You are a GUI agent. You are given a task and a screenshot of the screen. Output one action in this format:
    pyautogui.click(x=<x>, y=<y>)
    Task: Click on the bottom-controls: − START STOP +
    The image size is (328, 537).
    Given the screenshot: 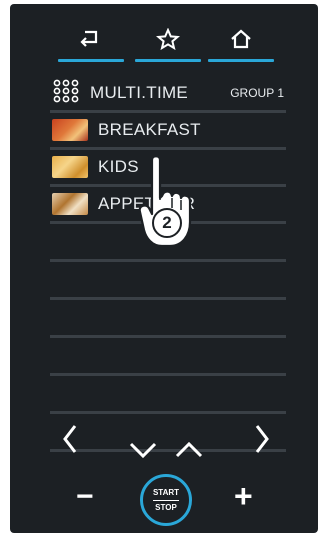 What is the action you would take?
    pyautogui.click(x=164, y=503)
    